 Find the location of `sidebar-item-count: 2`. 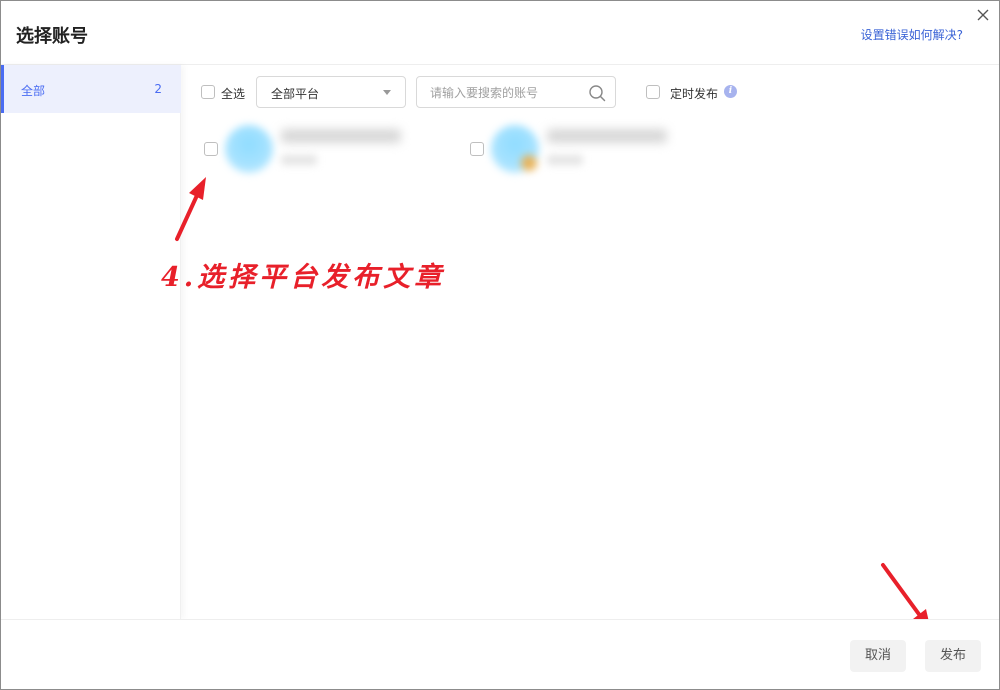

sidebar-item-count: 2 is located at coordinates (158, 89).